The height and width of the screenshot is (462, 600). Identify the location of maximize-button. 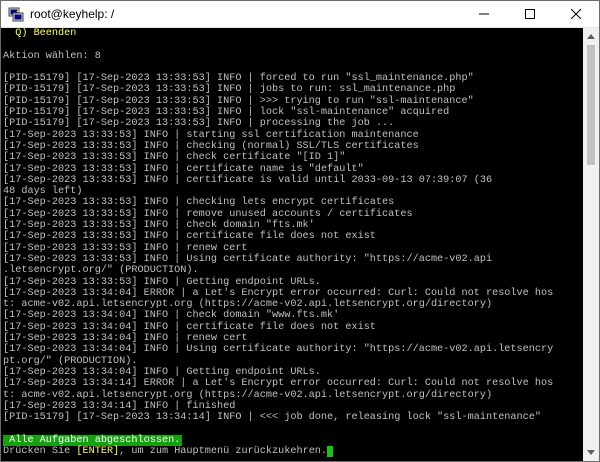
(530, 14).